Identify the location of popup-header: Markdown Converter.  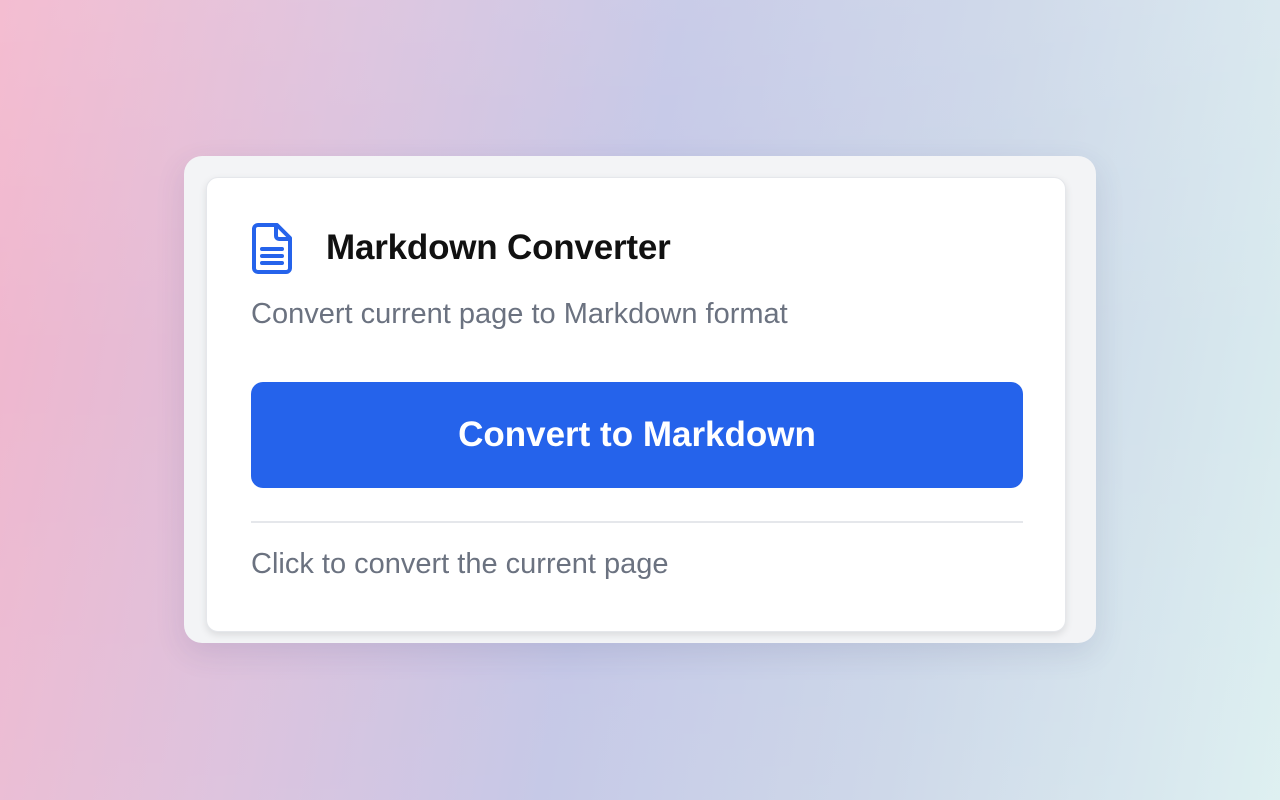
(461, 248).